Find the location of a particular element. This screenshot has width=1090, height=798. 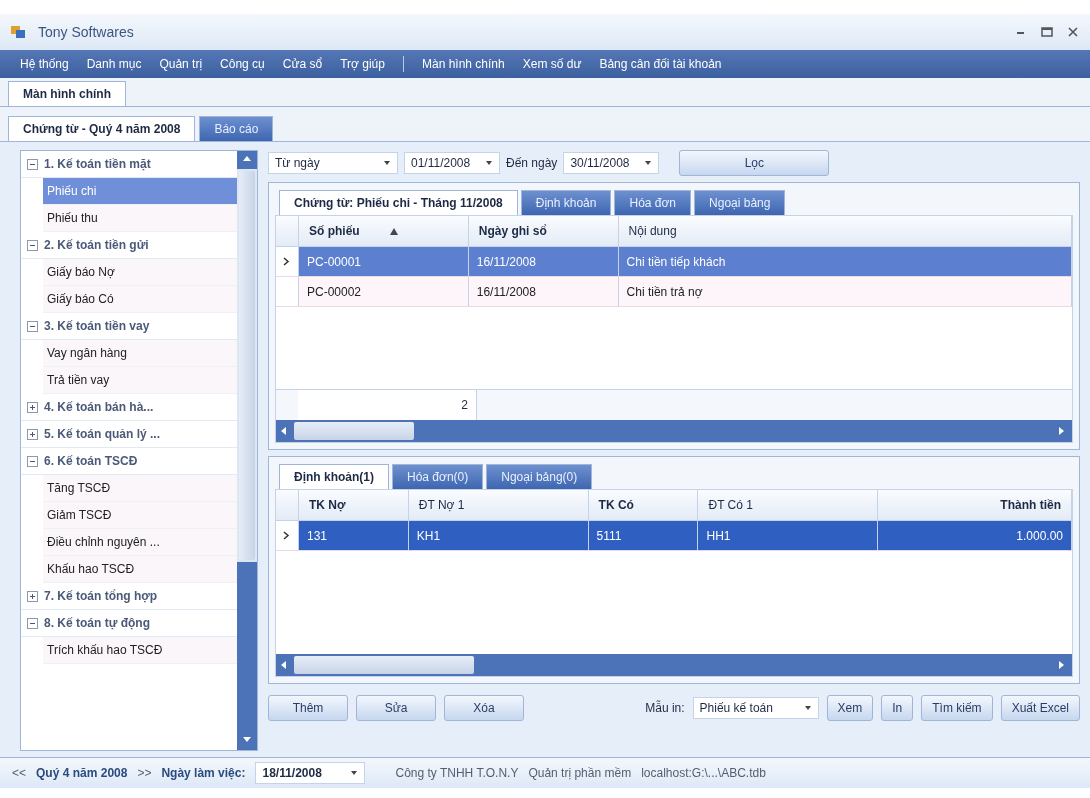

tree-item: Vay ngân hàng is located at coordinates (140, 353).